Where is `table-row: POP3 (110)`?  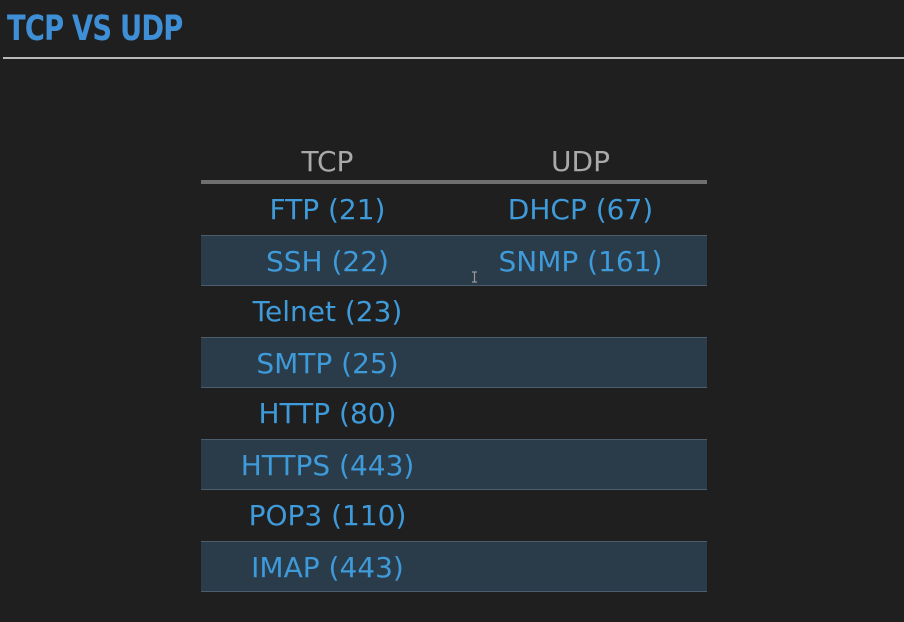
table-row: POP3 (110) is located at coordinates (454, 515).